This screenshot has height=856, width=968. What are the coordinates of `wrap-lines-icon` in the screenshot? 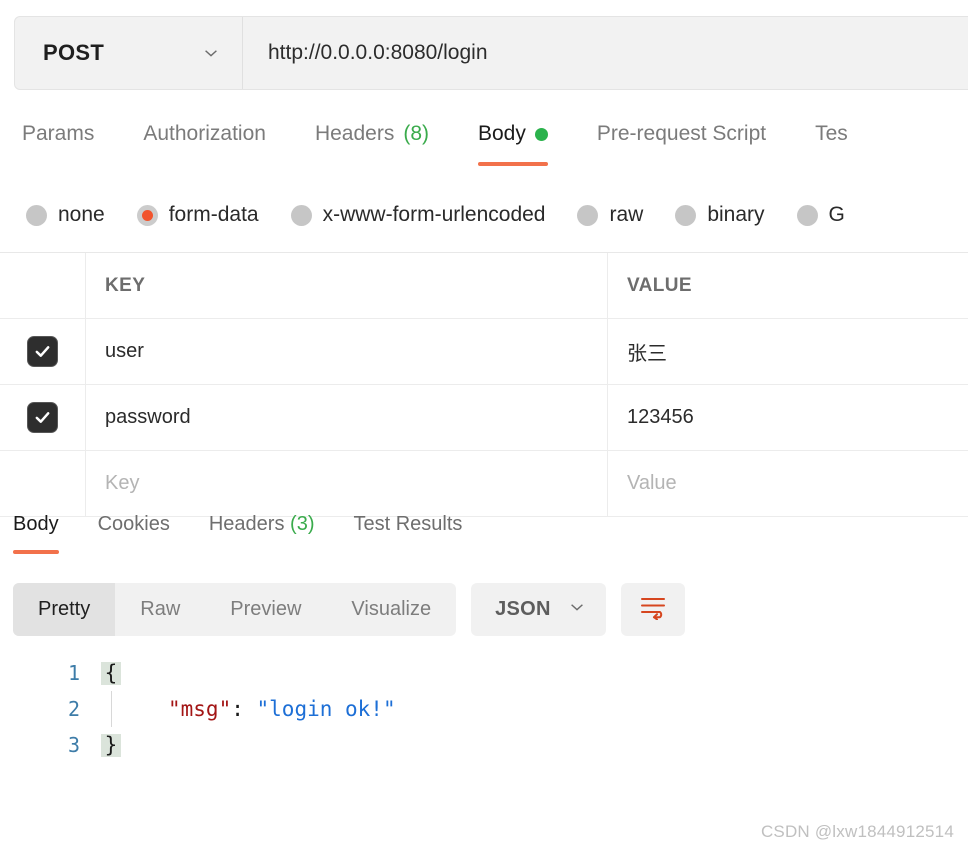 It's located at (653, 609).